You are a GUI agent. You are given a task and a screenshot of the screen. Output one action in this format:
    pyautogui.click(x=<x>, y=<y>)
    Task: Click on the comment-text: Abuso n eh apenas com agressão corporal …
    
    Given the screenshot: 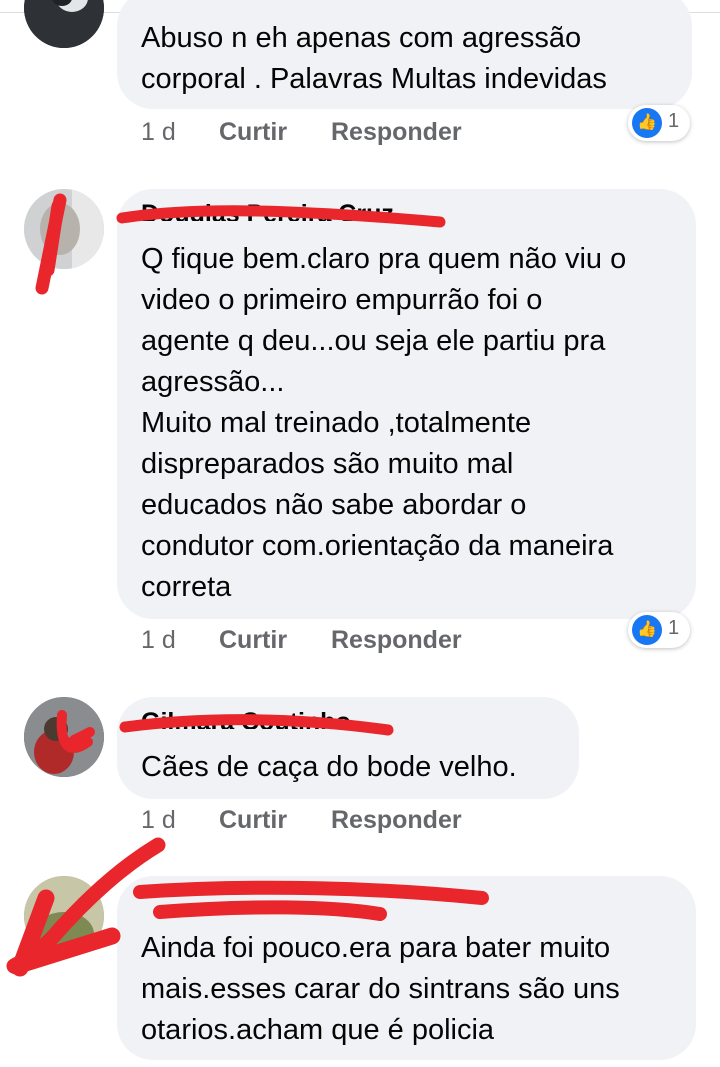 What is the action you would take?
    pyautogui.click(x=374, y=58)
    